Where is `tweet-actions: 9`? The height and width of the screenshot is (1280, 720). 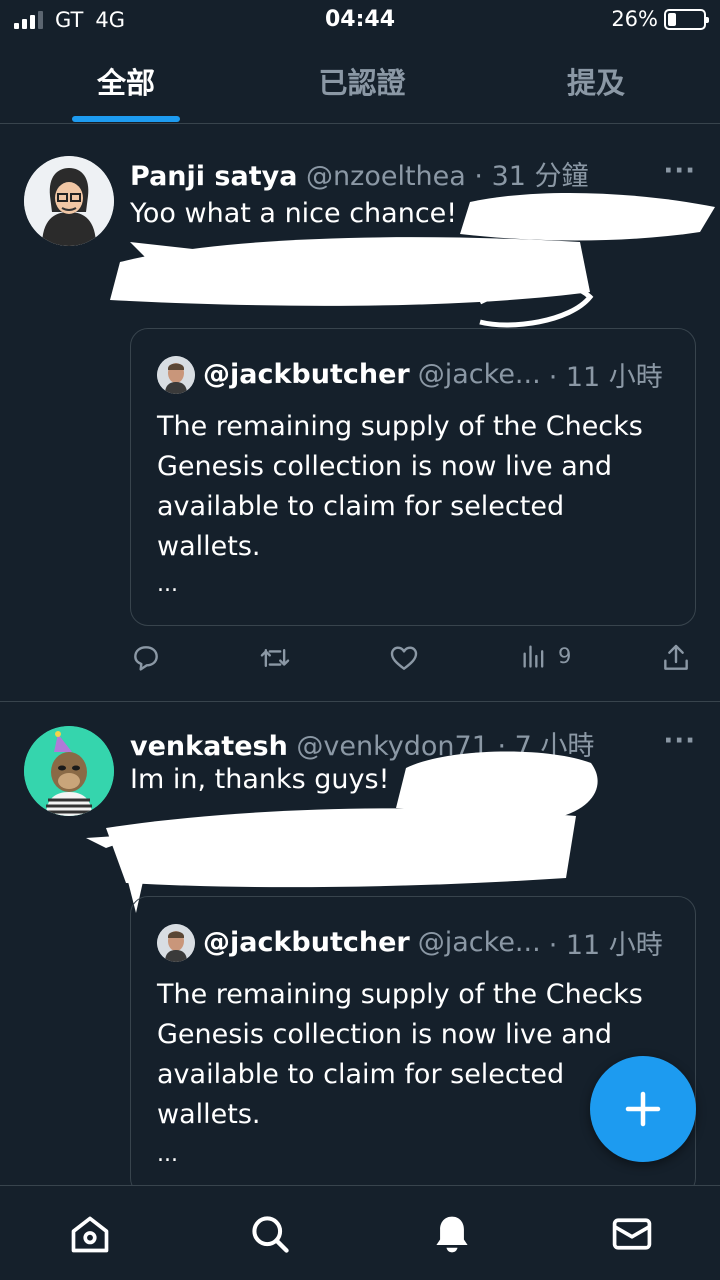
tweet-actions: 9 is located at coordinates (413, 662).